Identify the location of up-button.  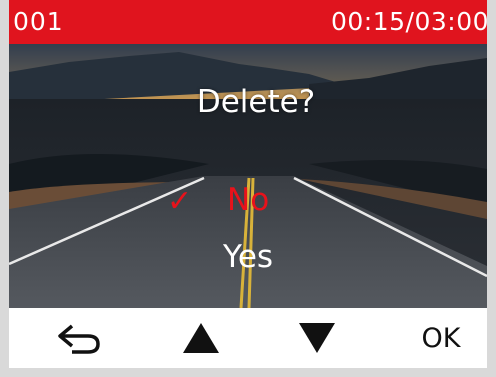
(201, 338).